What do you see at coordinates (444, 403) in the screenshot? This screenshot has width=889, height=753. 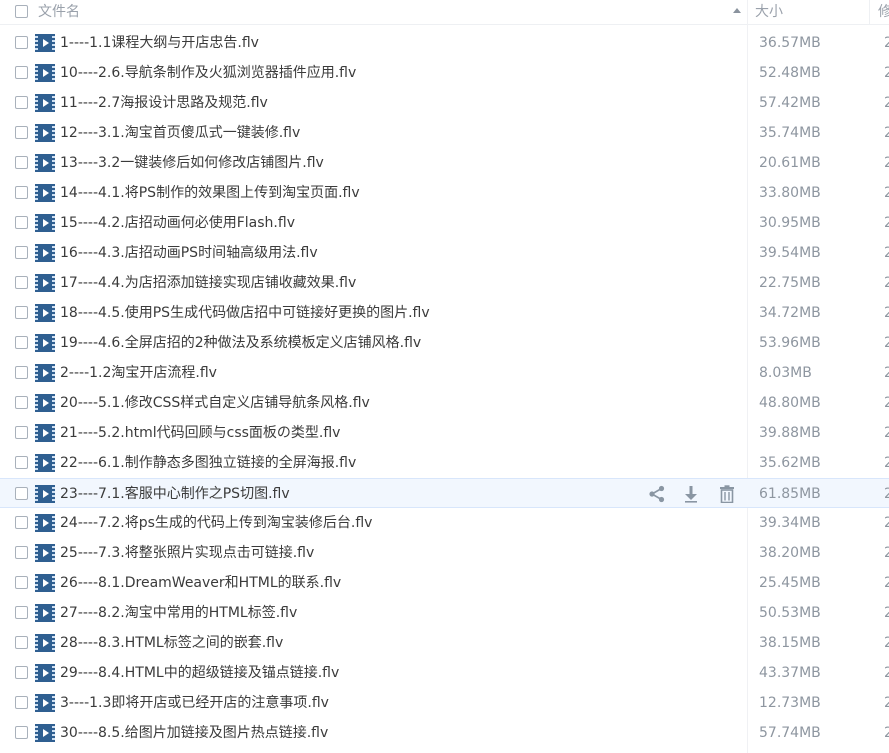 I see `file-row: 20----5.1.修改CSS样式自定义店铺导航条风格.flv 48.80MB 2` at bounding box center [444, 403].